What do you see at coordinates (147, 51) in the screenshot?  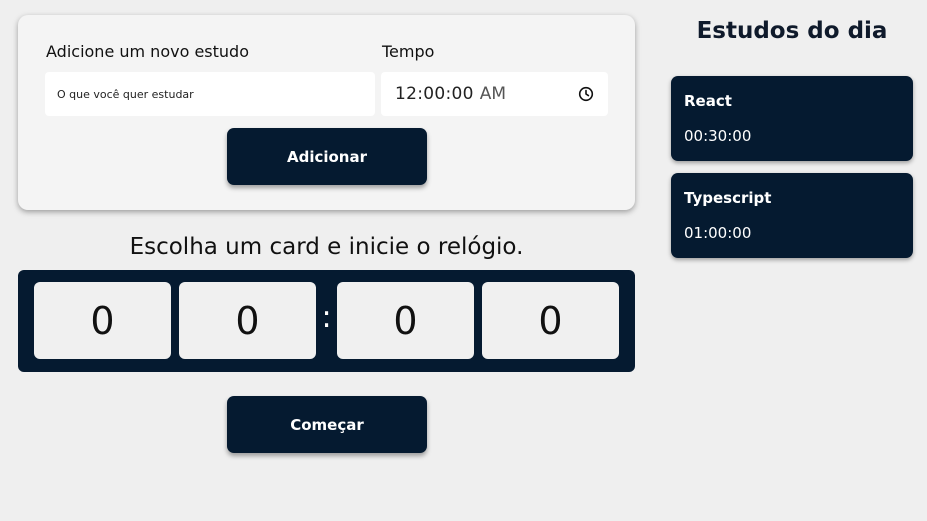 I see `study-label: Adicione um novo estudo` at bounding box center [147, 51].